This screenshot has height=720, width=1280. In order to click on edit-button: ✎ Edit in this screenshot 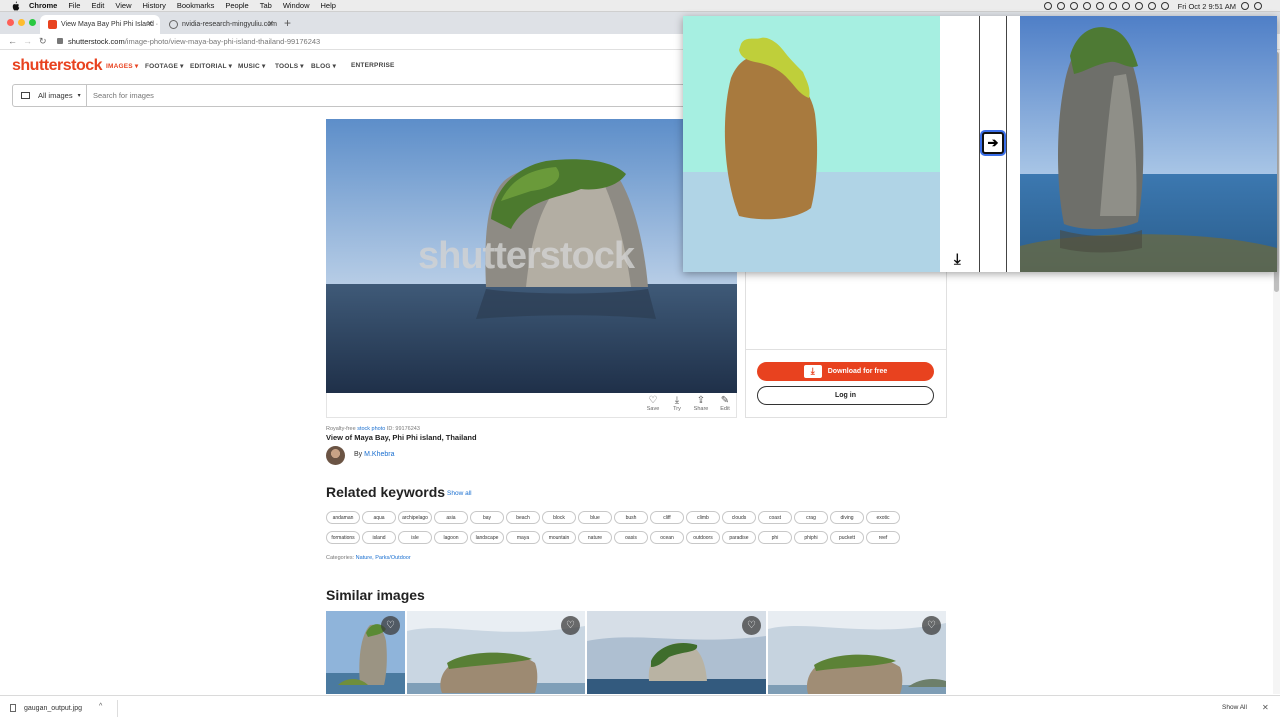, I will do `click(725, 403)`.